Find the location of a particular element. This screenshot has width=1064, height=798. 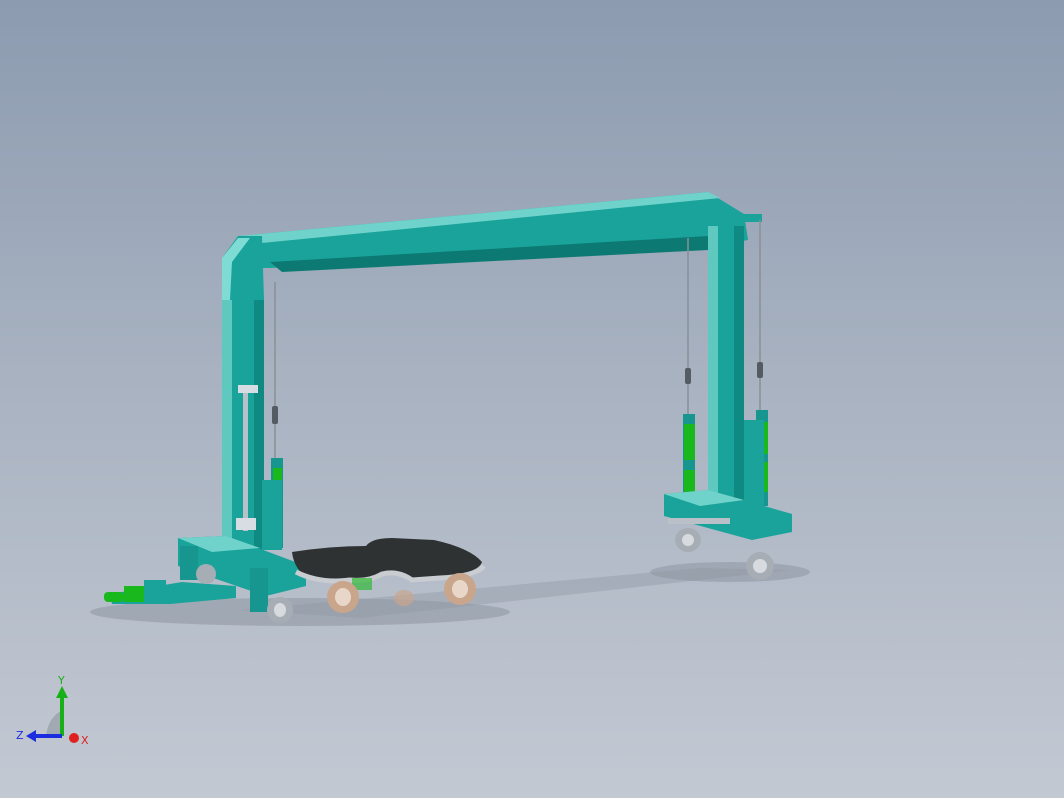

left-column is located at coordinates (243, 428).